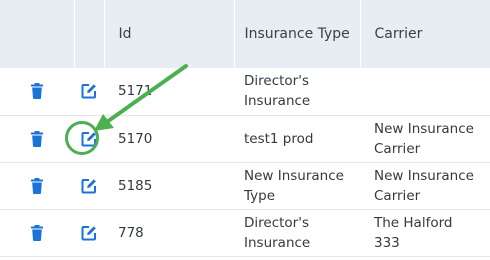 The width and height of the screenshot is (490, 260). I want to click on insurance-type-cell: test1 prod, so click(297, 138).